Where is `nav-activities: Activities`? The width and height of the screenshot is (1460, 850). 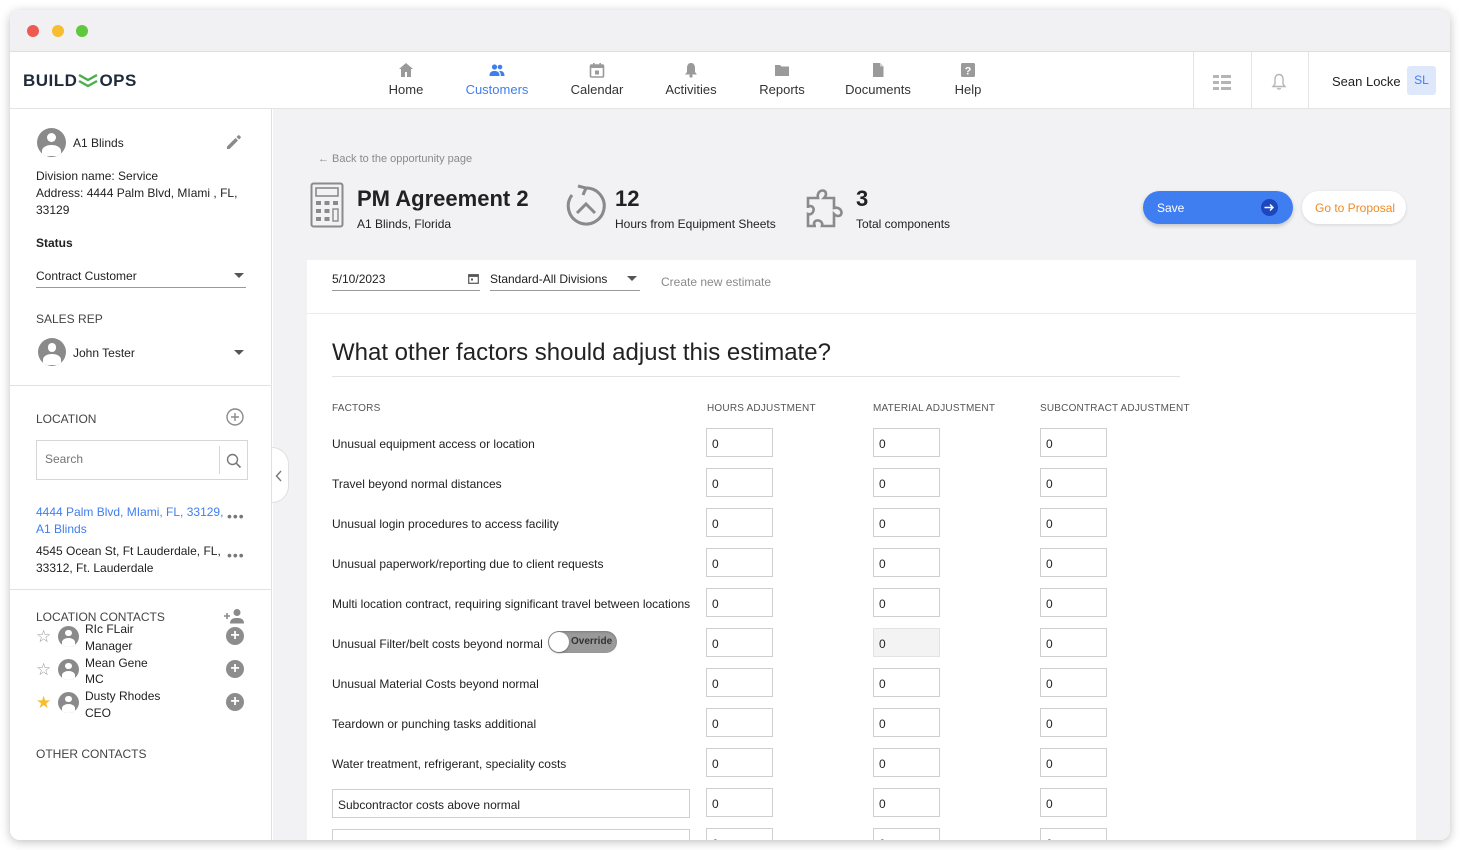
nav-activities: Activities is located at coordinates (691, 79).